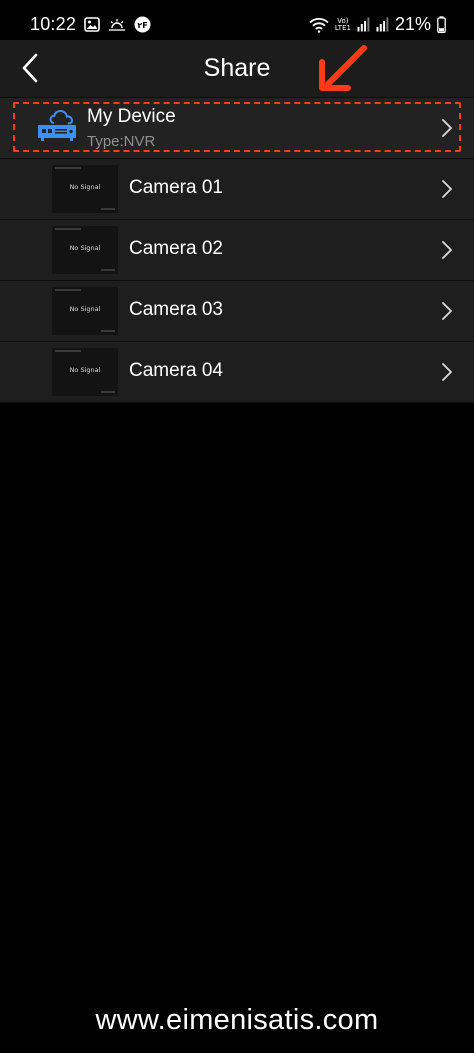  What do you see at coordinates (176, 370) in the screenshot?
I see `camera-name: Camera 04` at bounding box center [176, 370].